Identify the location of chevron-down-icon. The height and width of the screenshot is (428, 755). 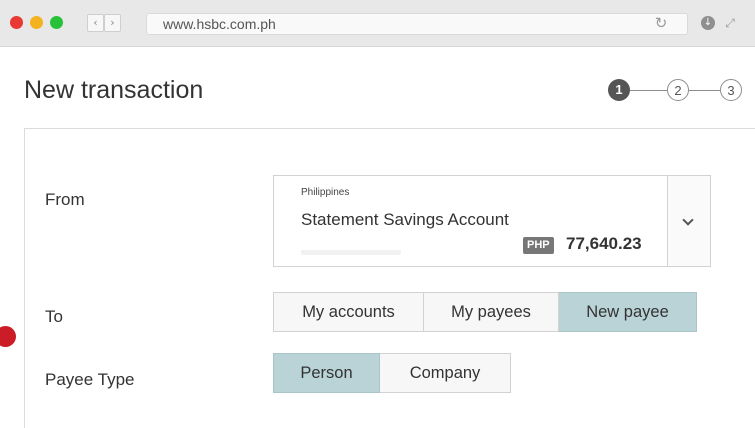
(688, 220).